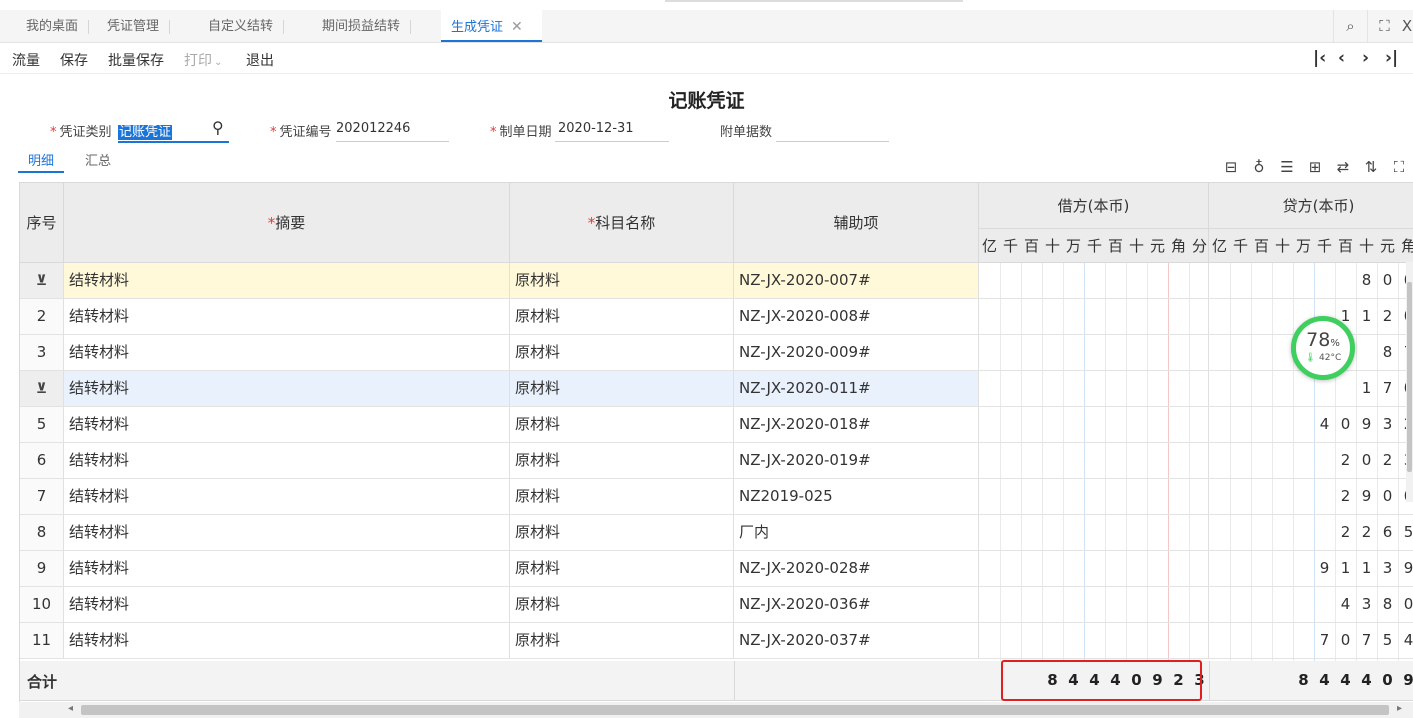 The height and width of the screenshot is (718, 1413). I want to click on tab-detail: 明细, so click(41, 159).